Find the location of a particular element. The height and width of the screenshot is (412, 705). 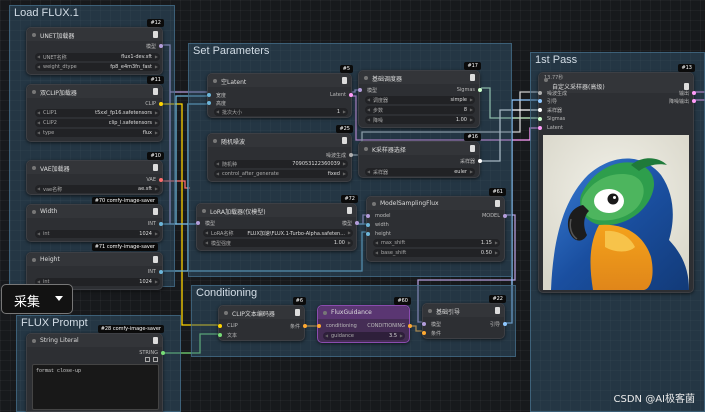

parrot-preview-image is located at coordinates (616, 212).